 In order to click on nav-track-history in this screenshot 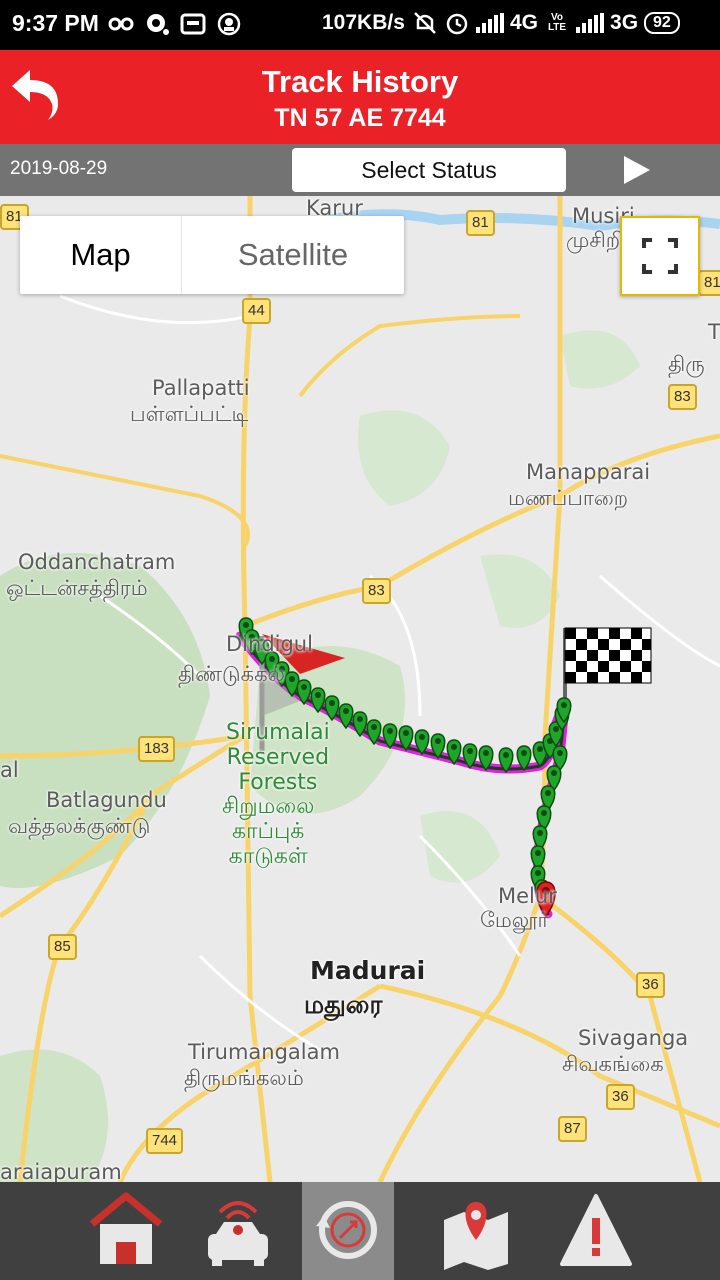, I will do `click(348, 1231)`.